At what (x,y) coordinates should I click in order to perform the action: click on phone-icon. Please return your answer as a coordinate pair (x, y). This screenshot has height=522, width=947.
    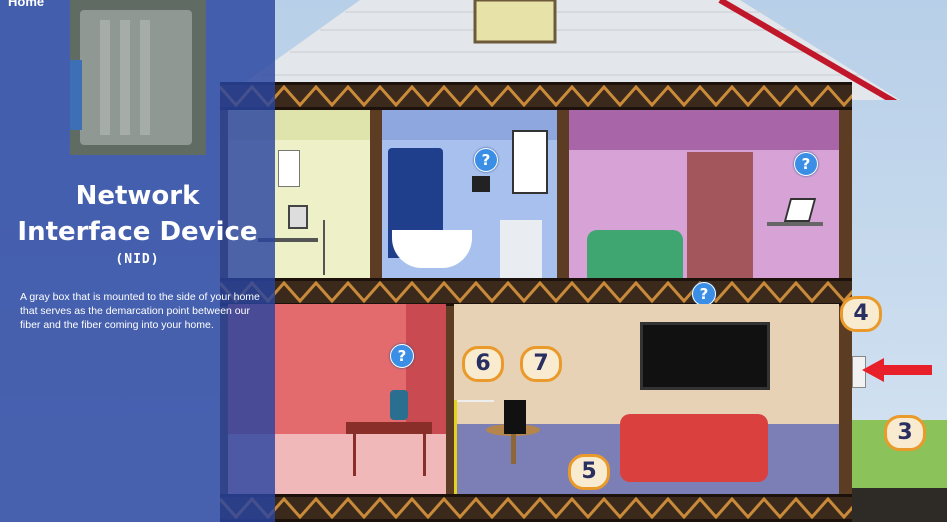
    Looking at the image, I should click on (399, 405).